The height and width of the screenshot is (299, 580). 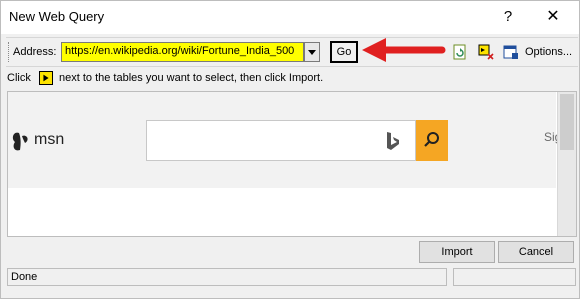 What do you see at coordinates (460, 52) in the screenshot?
I see `refresh-icon` at bounding box center [460, 52].